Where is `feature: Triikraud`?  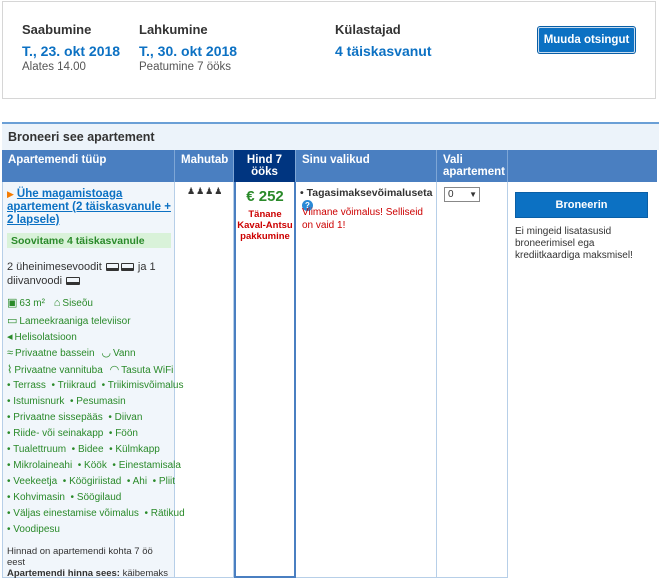 feature: Triikraud is located at coordinates (77, 385).